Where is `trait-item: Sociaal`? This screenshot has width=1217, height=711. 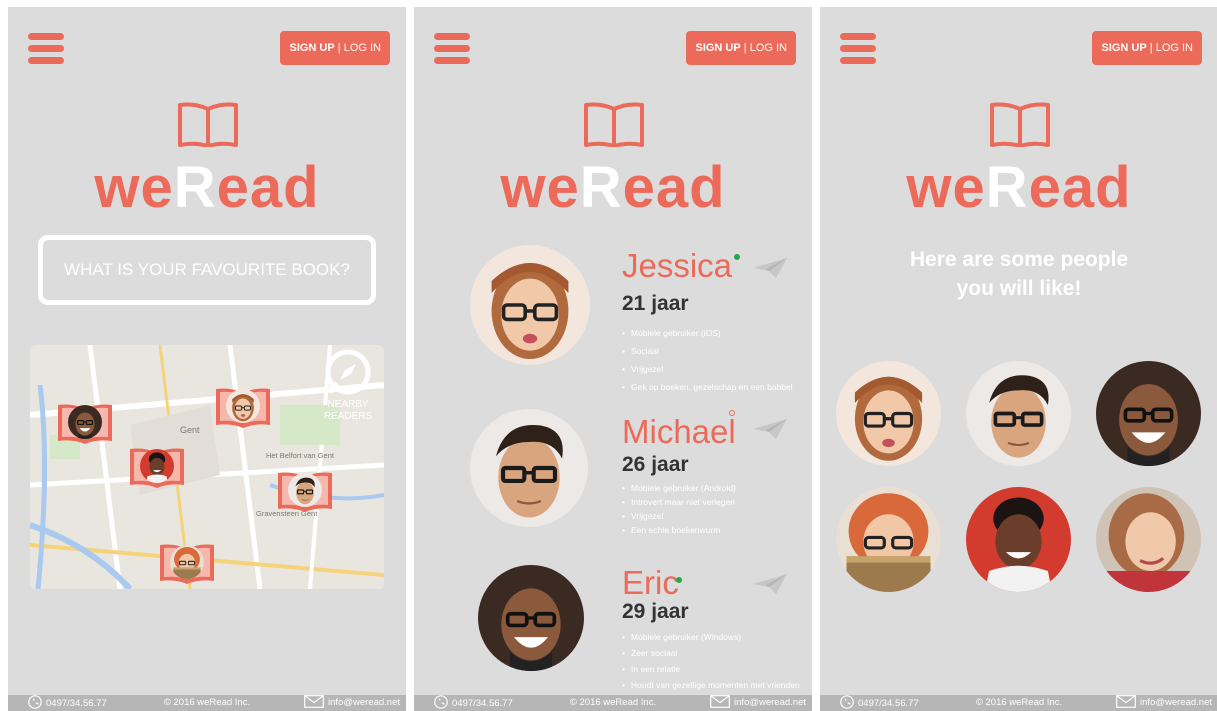
trait-item: Sociaal is located at coordinates (714, 351).